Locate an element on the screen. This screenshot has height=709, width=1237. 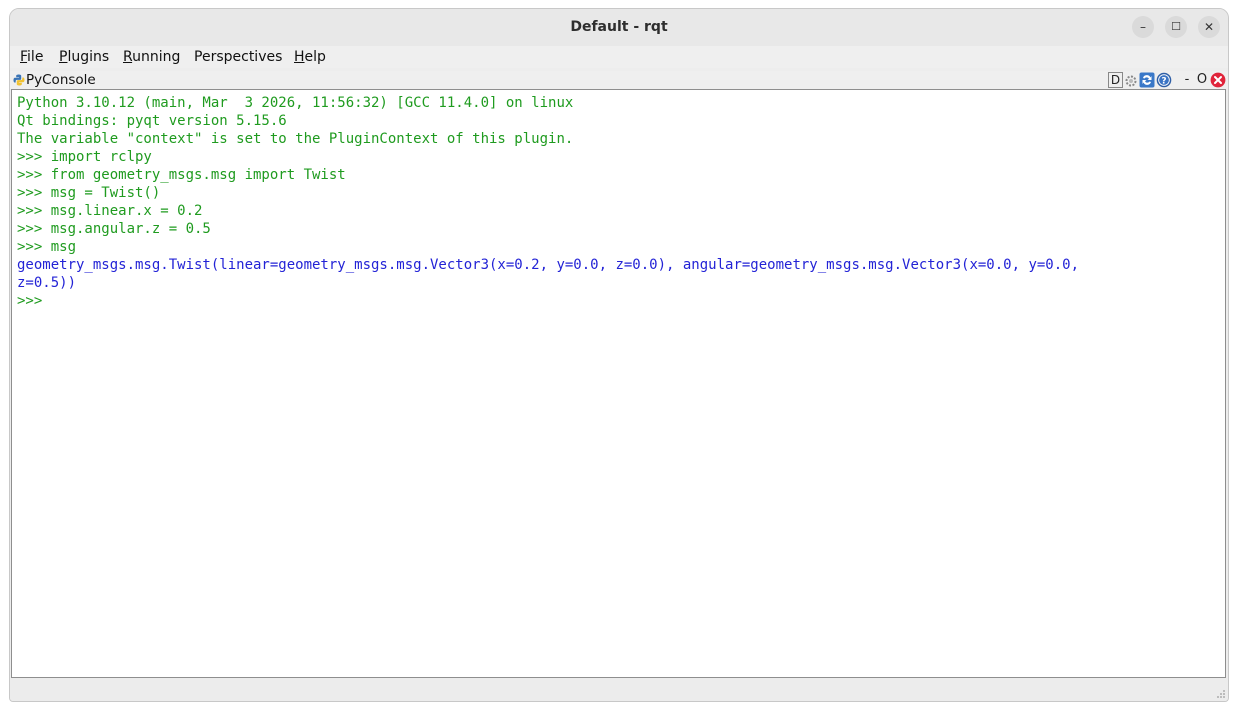
menu-running: Running is located at coordinates (151, 57).